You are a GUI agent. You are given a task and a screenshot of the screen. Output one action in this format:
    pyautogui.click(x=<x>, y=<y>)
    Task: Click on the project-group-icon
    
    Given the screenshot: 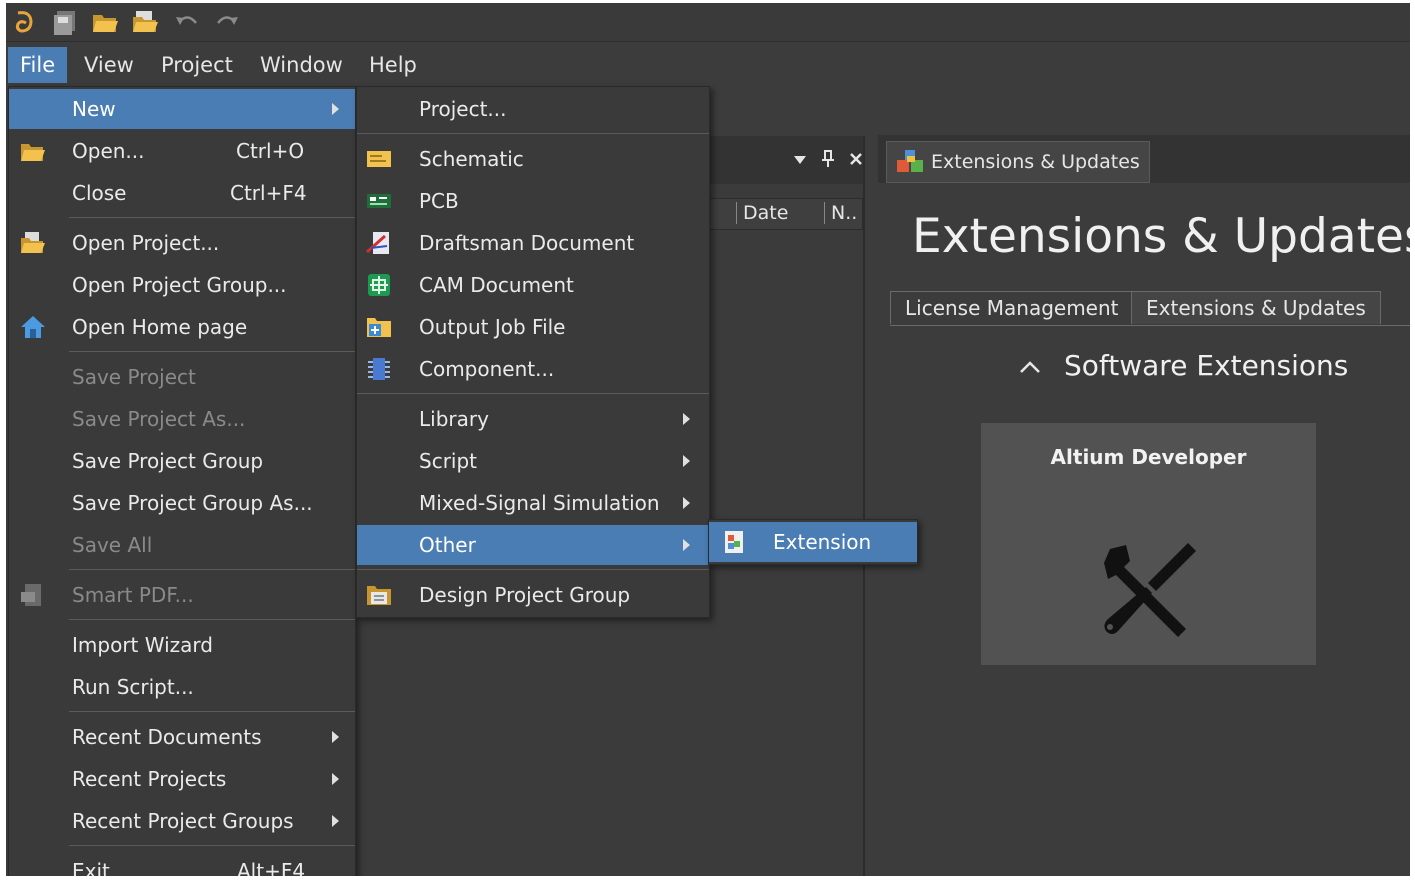 What is the action you would take?
    pyautogui.click(x=379, y=595)
    